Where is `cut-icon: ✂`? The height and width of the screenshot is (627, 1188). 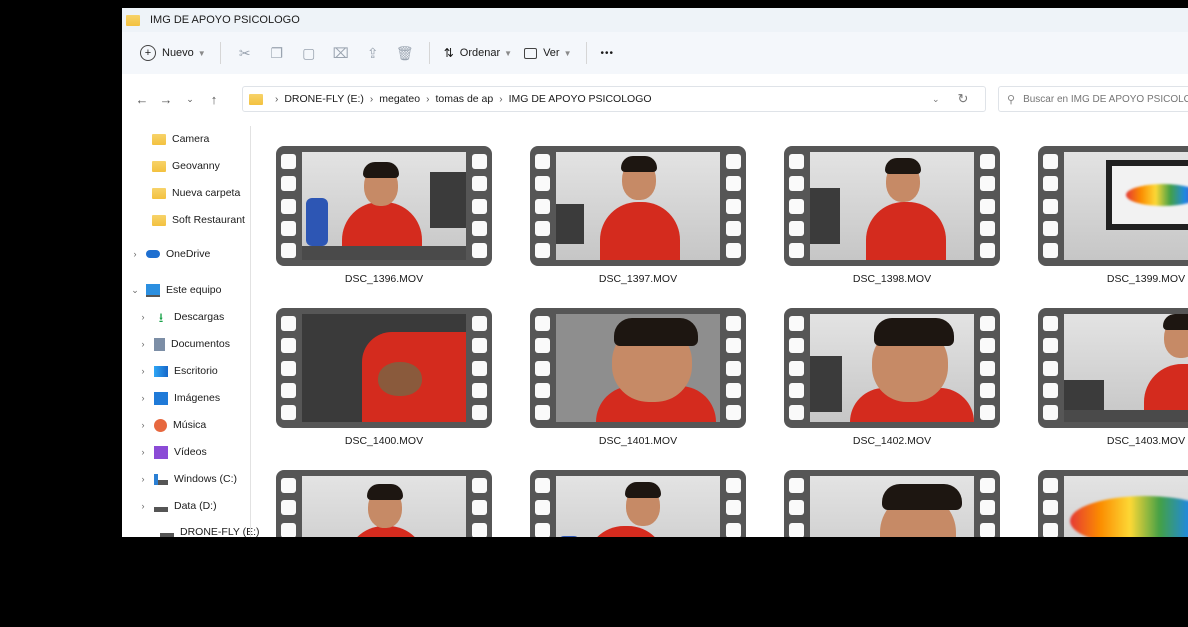
cut-icon: ✂ is located at coordinates (245, 53).